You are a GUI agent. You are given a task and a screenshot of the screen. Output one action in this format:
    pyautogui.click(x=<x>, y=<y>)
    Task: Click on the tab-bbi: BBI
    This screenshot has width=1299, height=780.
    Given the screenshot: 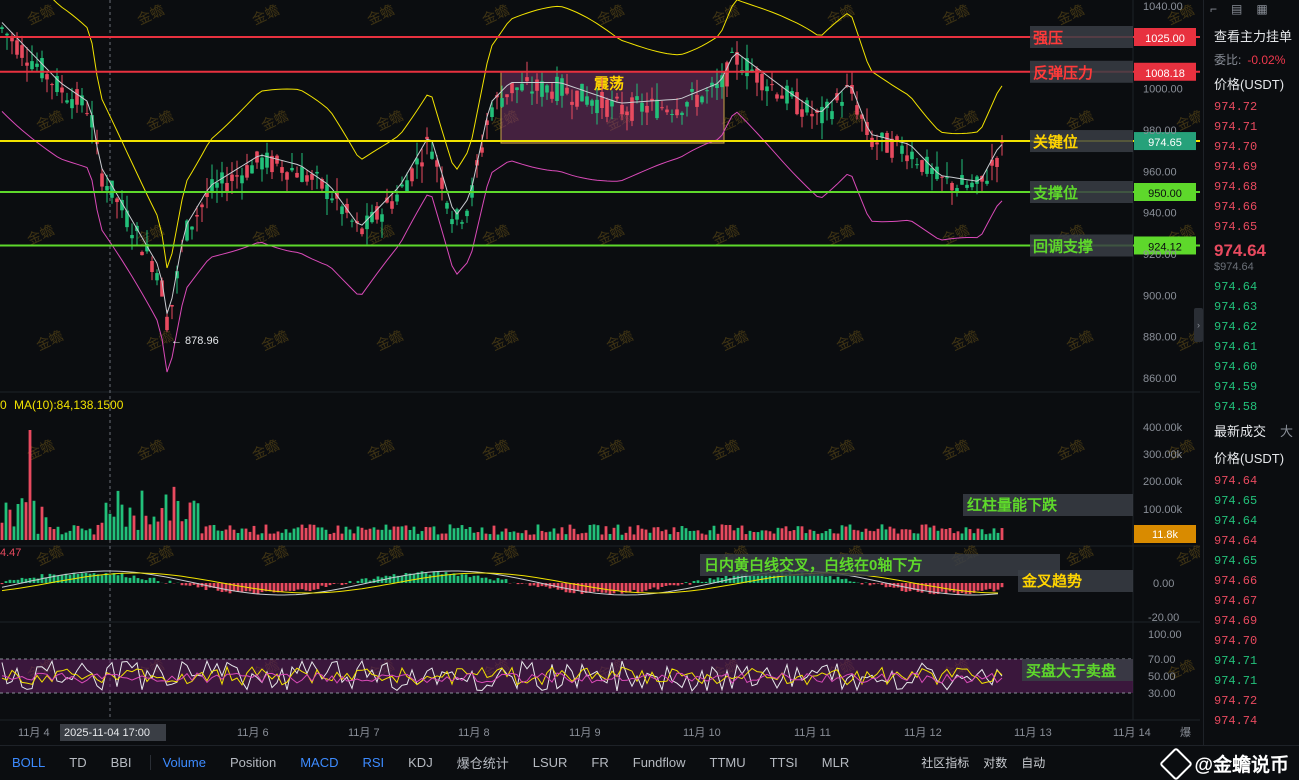 What is the action you would take?
    pyautogui.click(x=121, y=762)
    